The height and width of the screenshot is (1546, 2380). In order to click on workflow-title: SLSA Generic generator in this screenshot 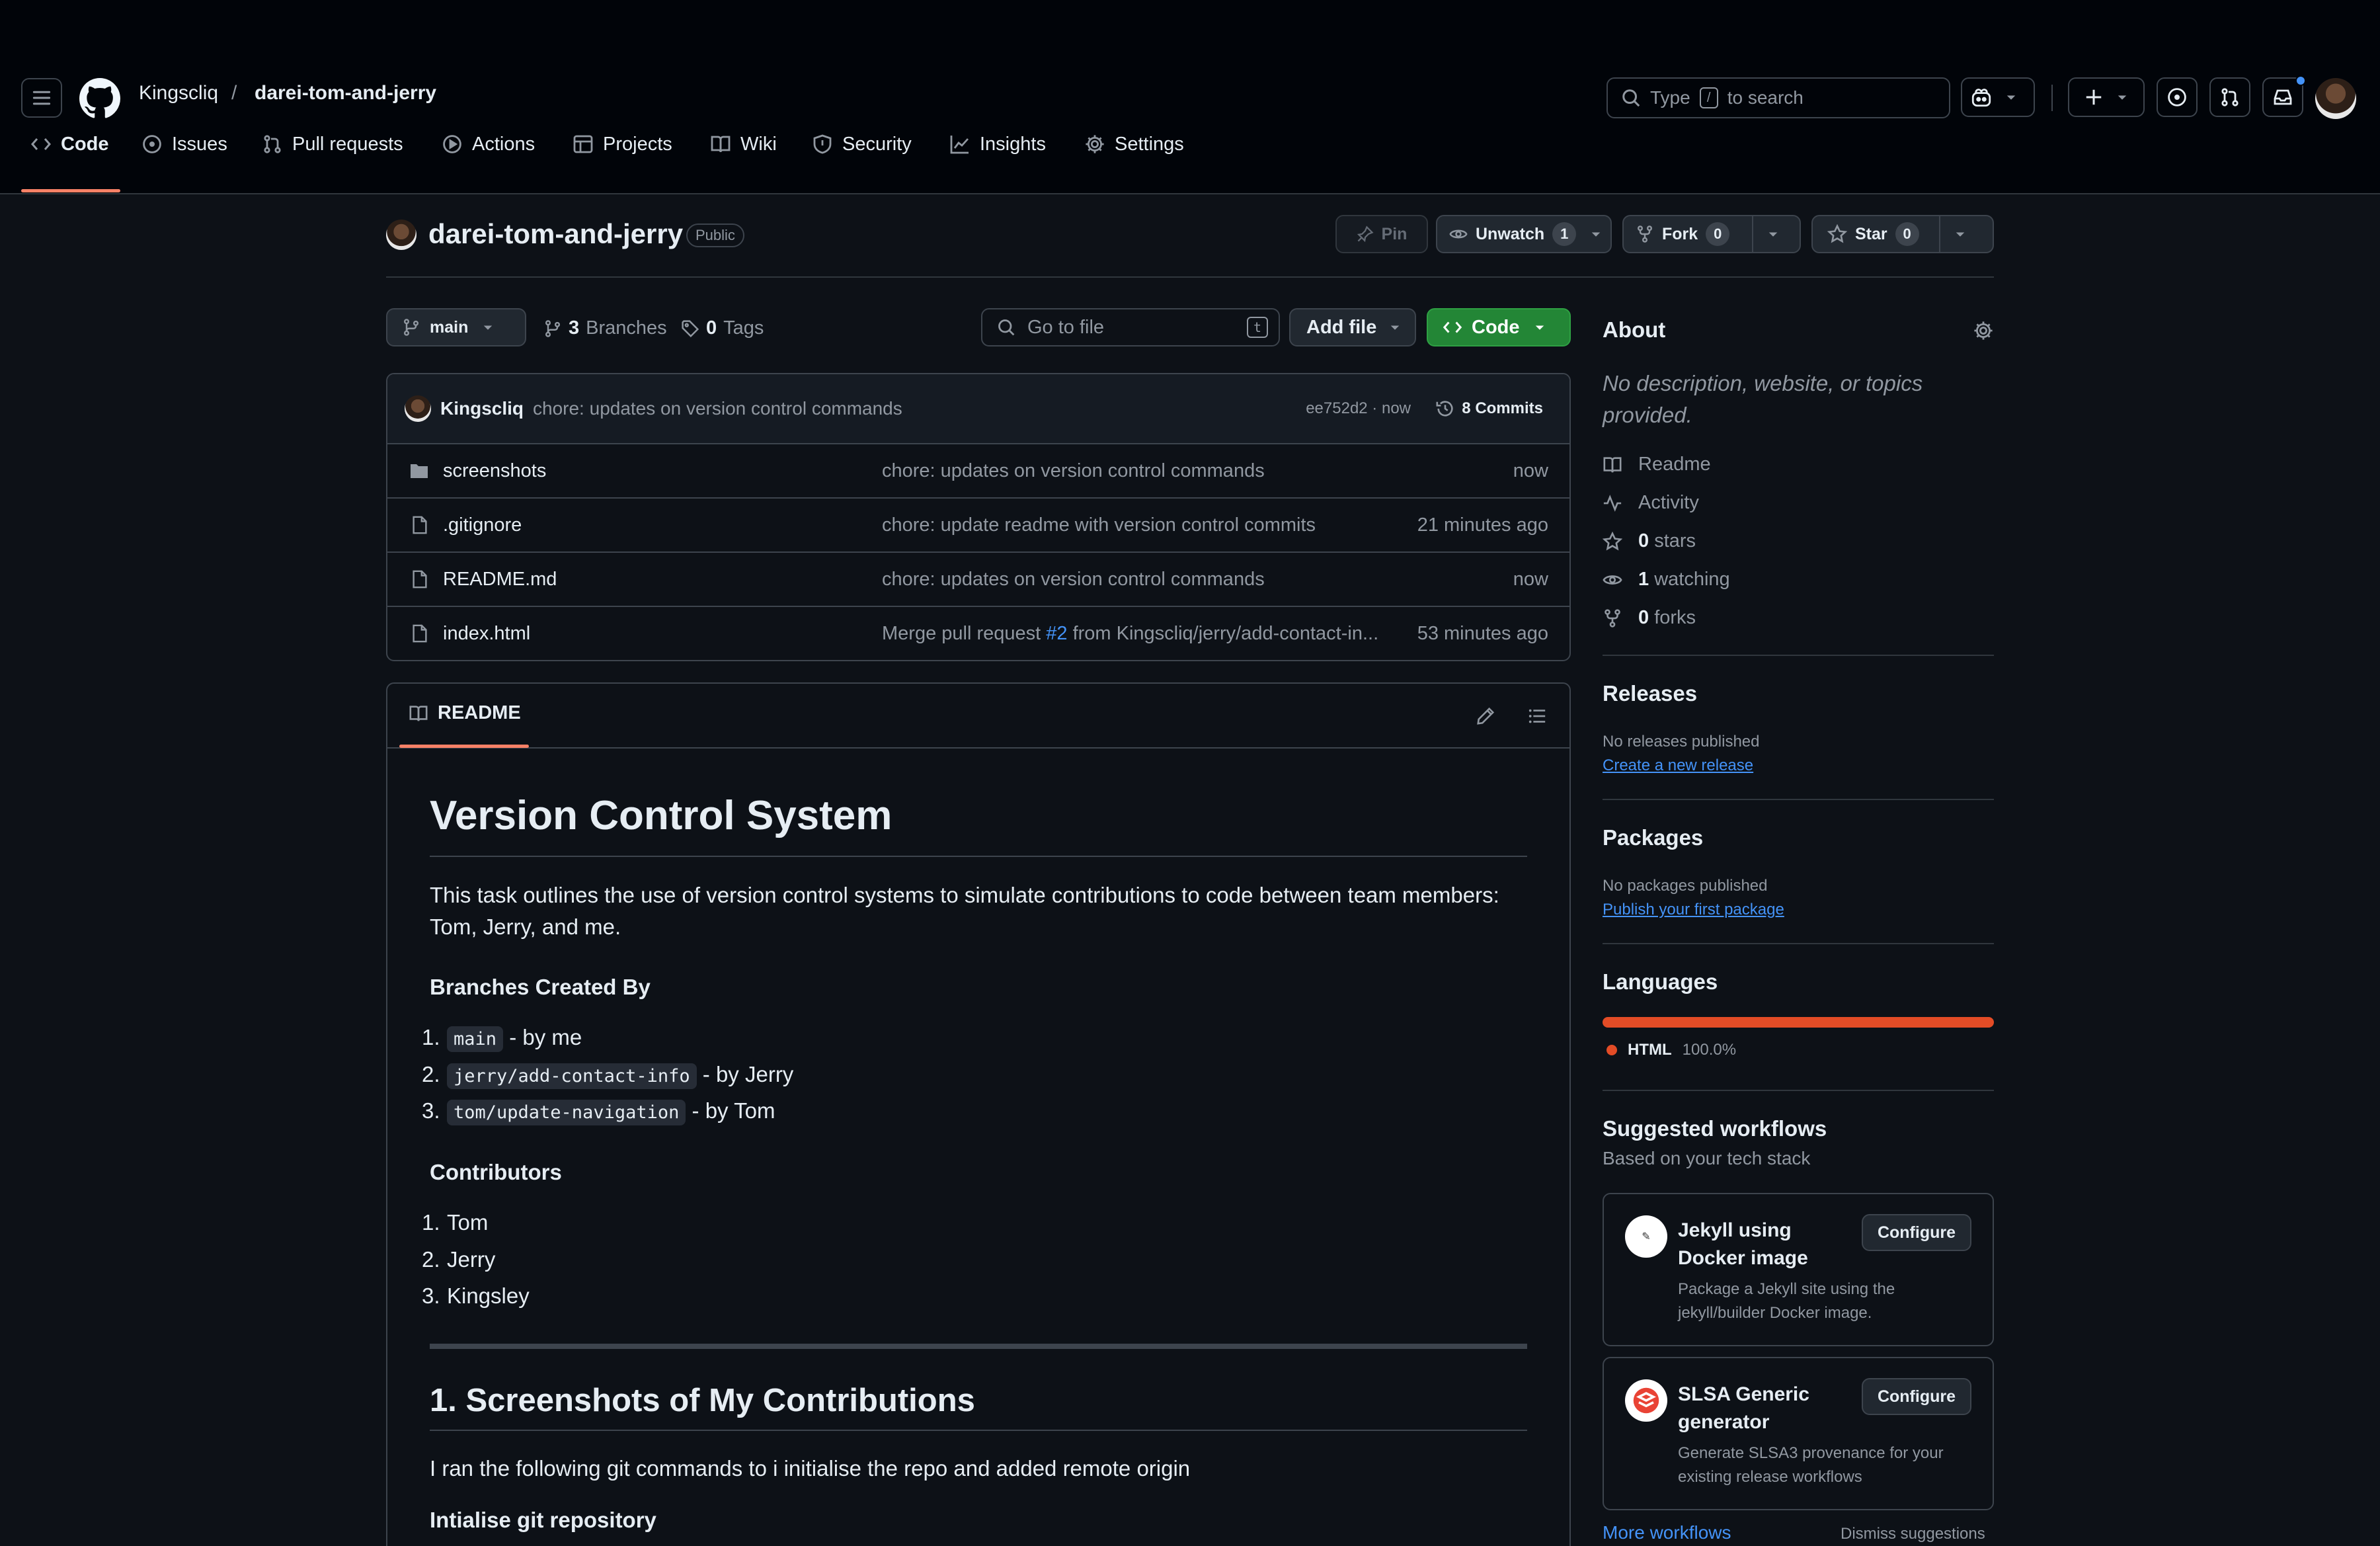, I will do `click(1770, 1408)`.